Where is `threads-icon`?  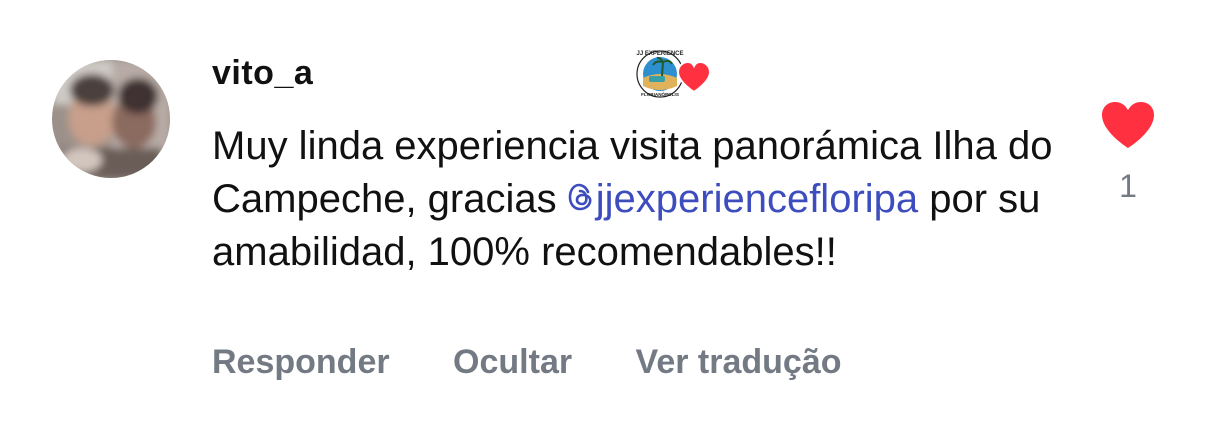 threads-icon is located at coordinates (581, 199).